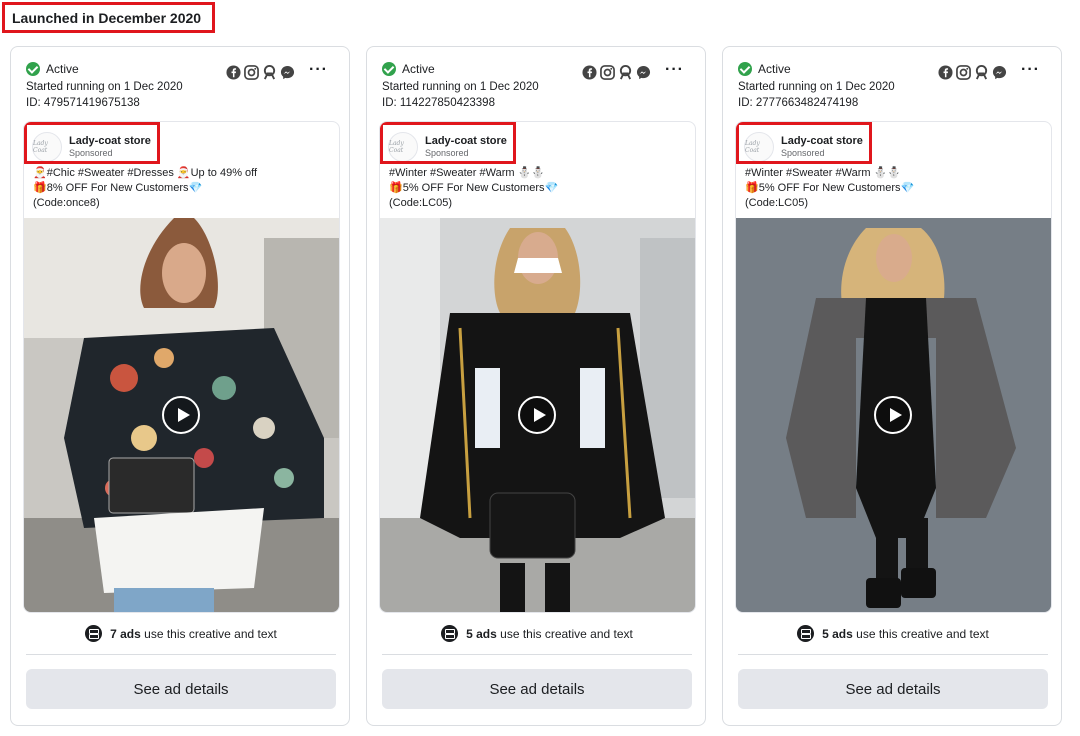 This screenshot has width=1080, height=736. What do you see at coordinates (125, 633) in the screenshot?
I see `ads-count: 7 ads` at bounding box center [125, 633].